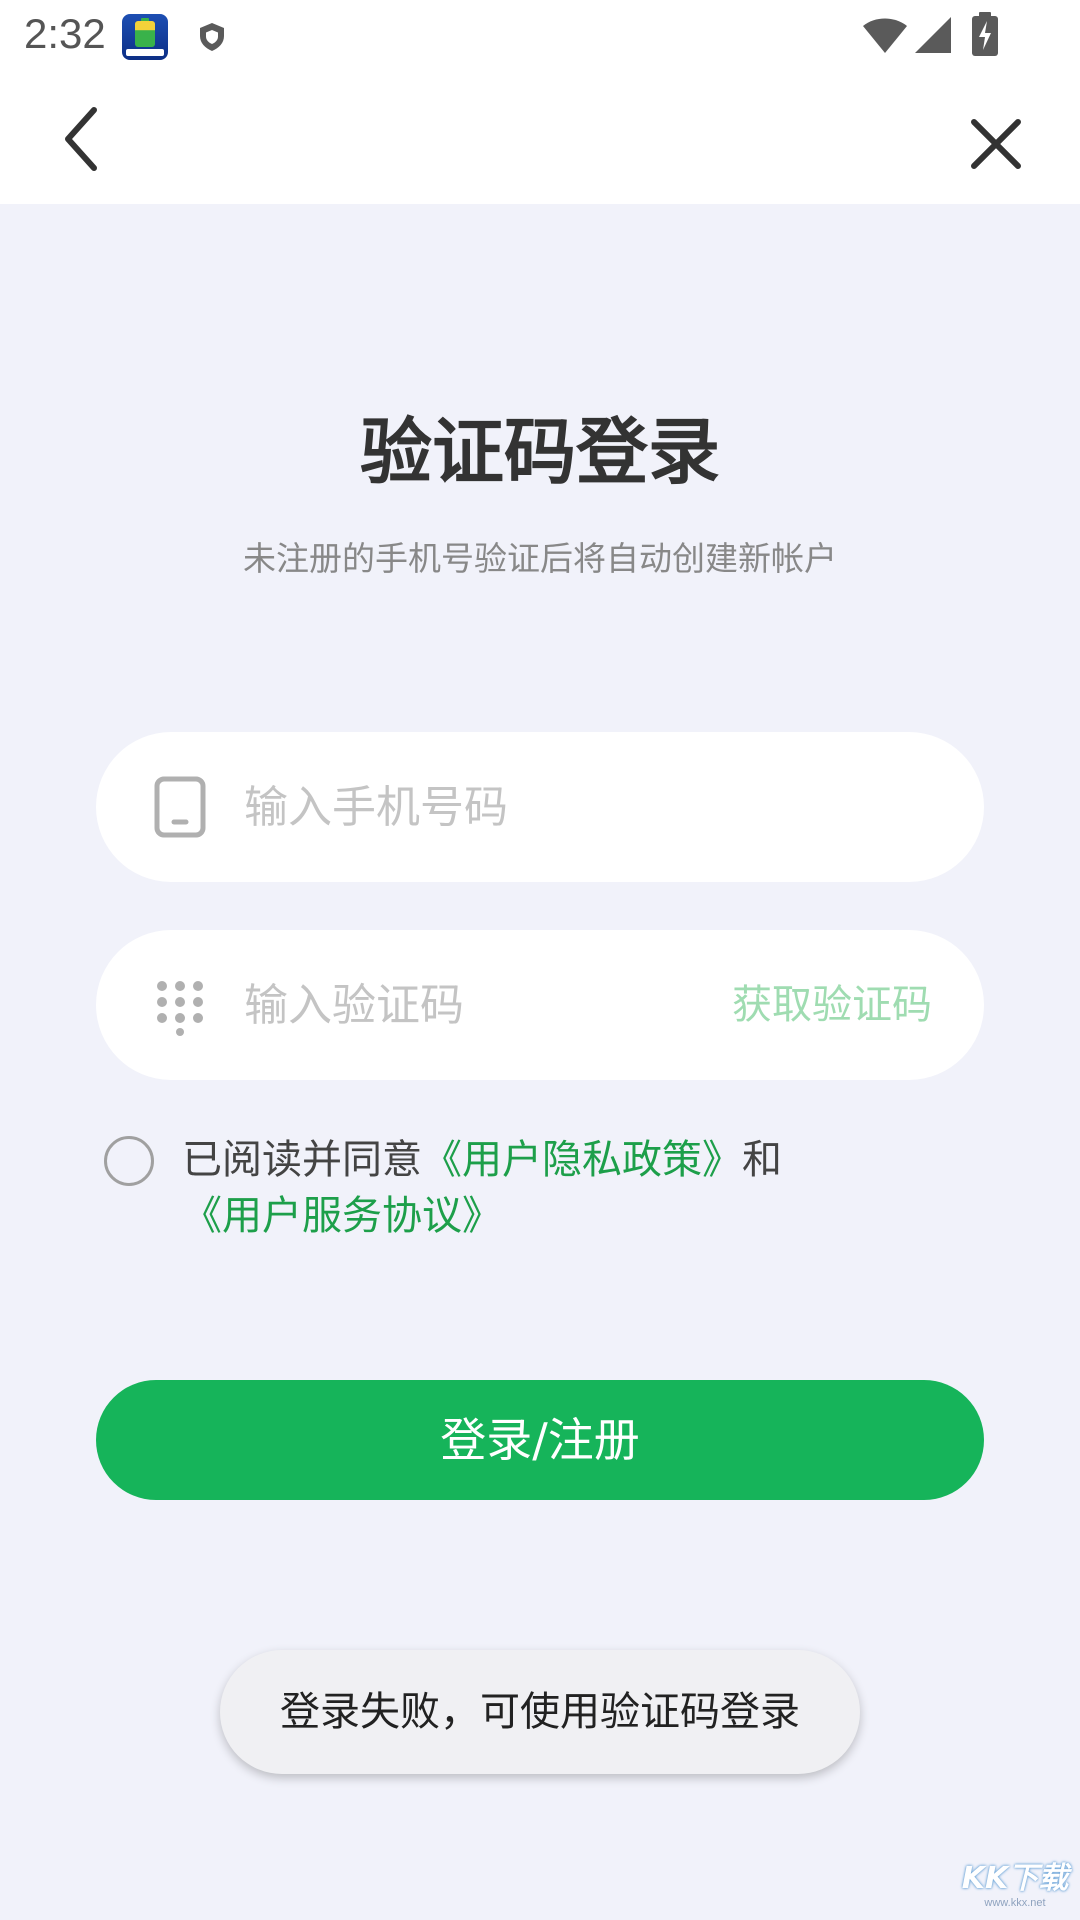 This screenshot has height=1920, width=1080. Describe the element at coordinates (212, 37) in the screenshot. I see `shield-icon` at that location.